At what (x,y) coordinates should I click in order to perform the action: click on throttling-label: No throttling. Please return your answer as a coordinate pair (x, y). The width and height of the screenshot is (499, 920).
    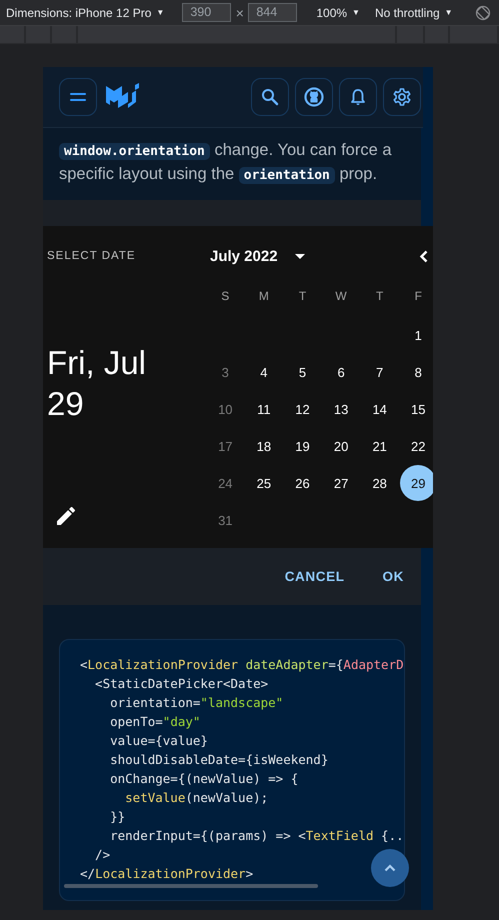
    Looking at the image, I should click on (407, 13).